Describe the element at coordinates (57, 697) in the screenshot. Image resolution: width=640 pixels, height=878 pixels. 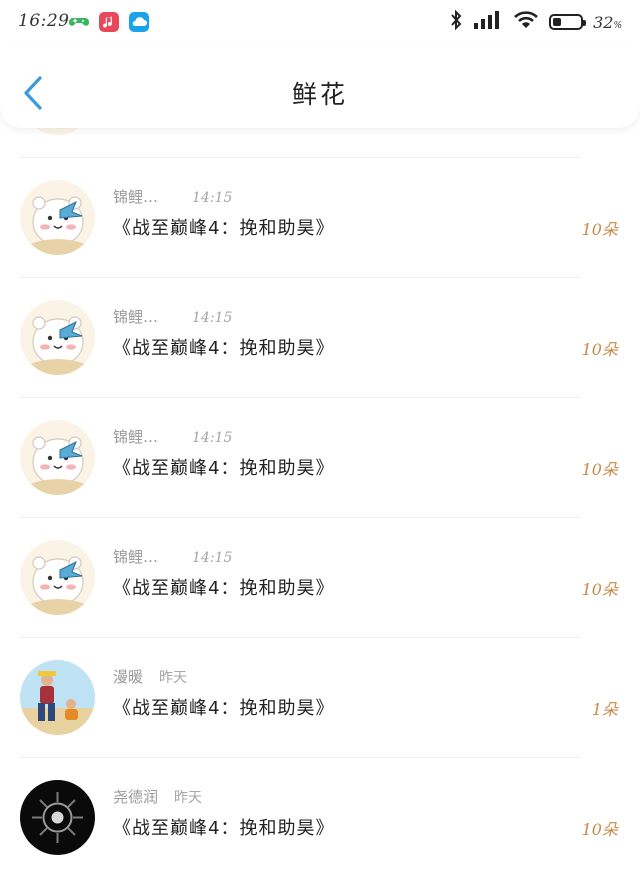
I see `photo-avatar` at that location.